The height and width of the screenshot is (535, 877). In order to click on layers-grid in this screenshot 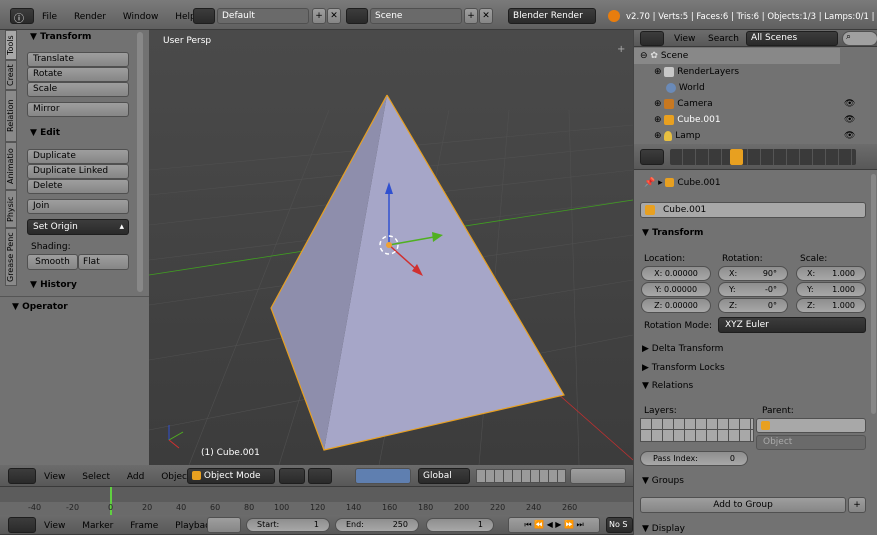, I will do `click(697, 430)`.